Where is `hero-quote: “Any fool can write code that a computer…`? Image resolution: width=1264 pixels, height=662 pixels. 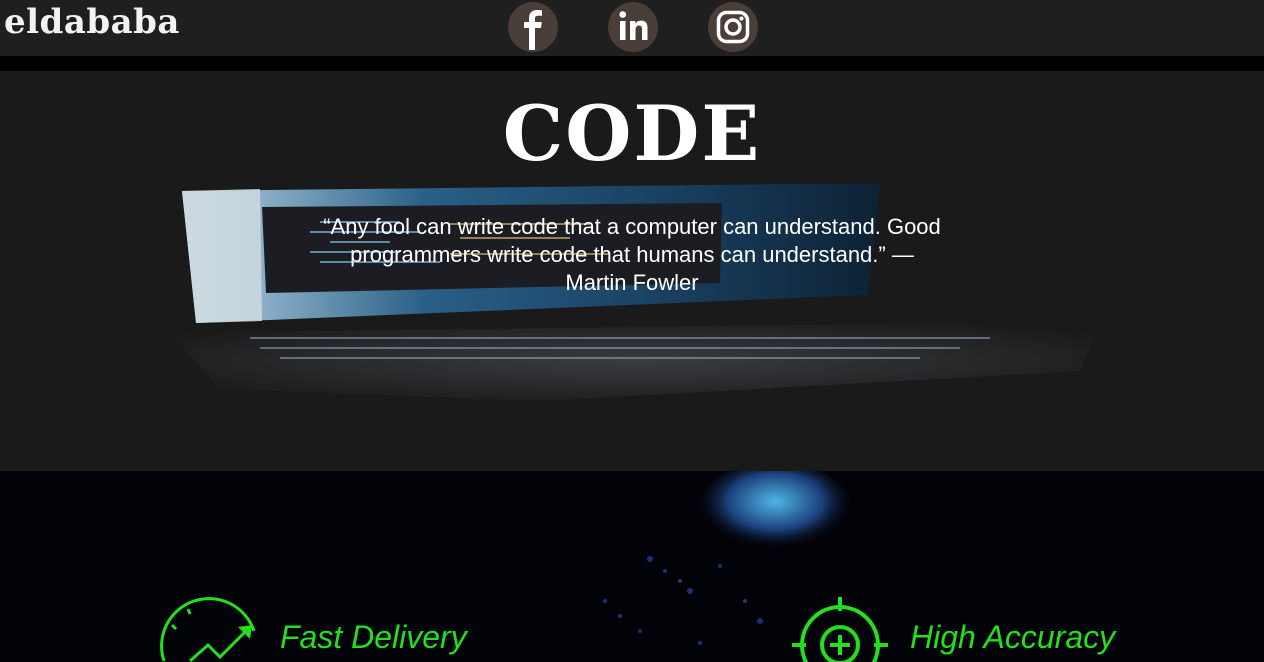 hero-quote: “Any fool can write code that a computer… is located at coordinates (632, 254).